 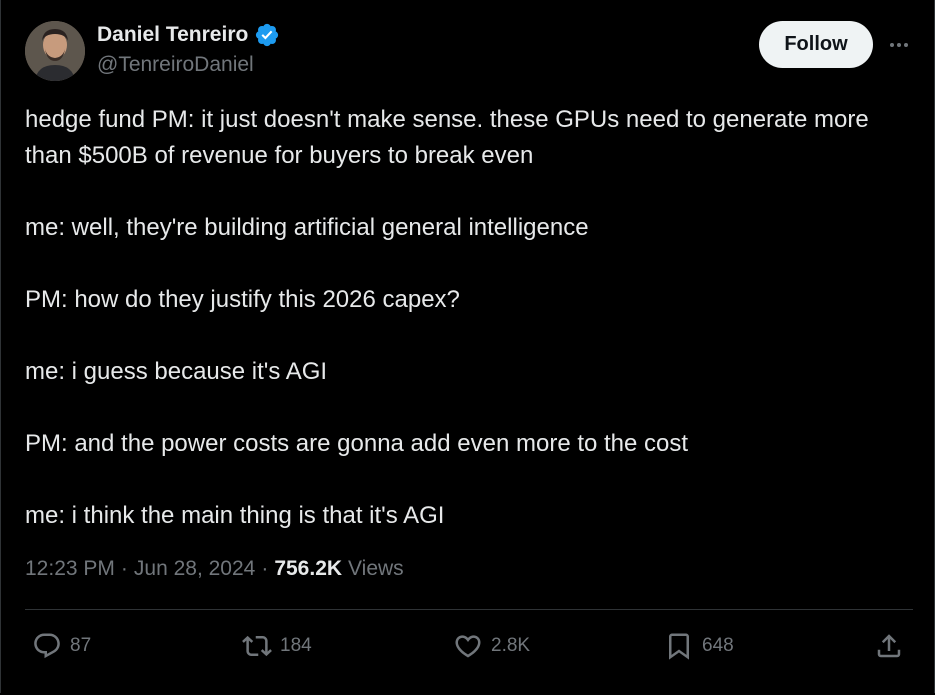 What do you see at coordinates (175, 65) in the screenshot?
I see `author-handle: @TenreiroDaniel` at bounding box center [175, 65].